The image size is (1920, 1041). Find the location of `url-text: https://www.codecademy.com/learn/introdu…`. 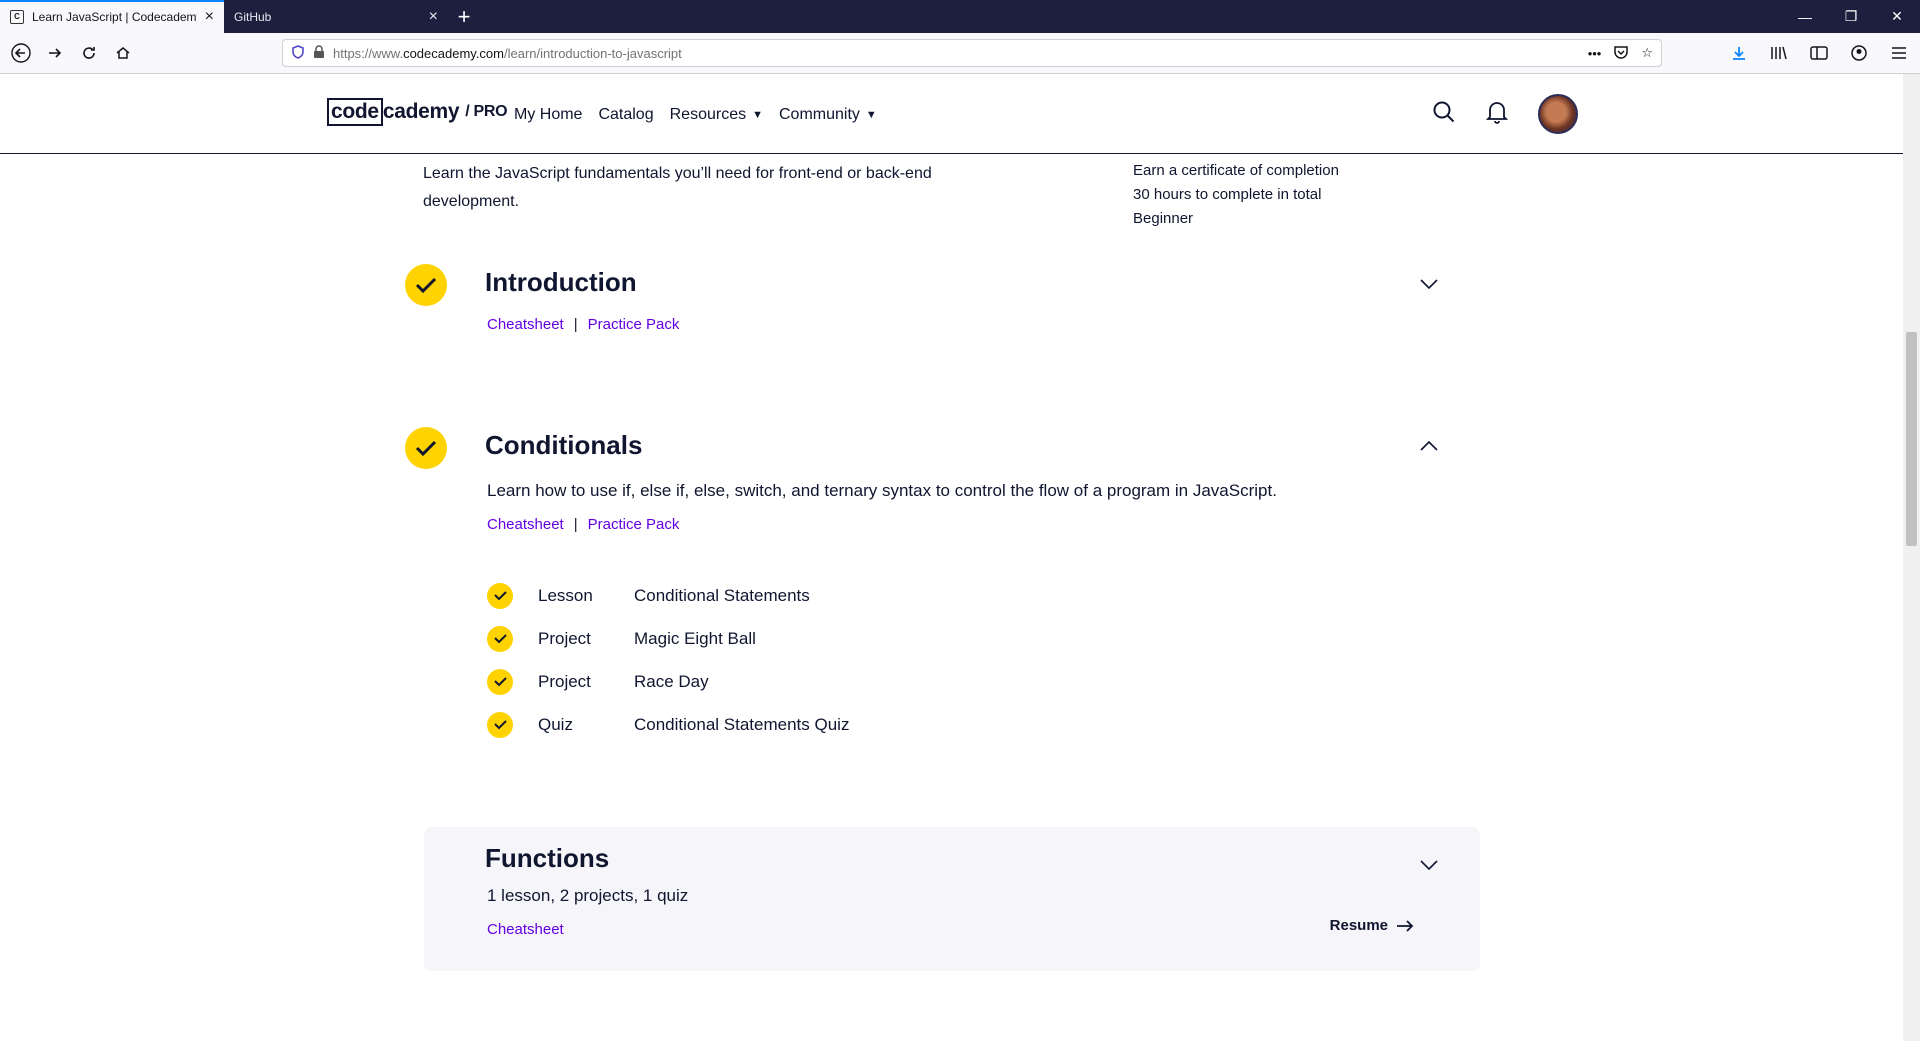

url-text: https://www.codecademy.com/learn/introdu… is located at coordinates (507, 53).